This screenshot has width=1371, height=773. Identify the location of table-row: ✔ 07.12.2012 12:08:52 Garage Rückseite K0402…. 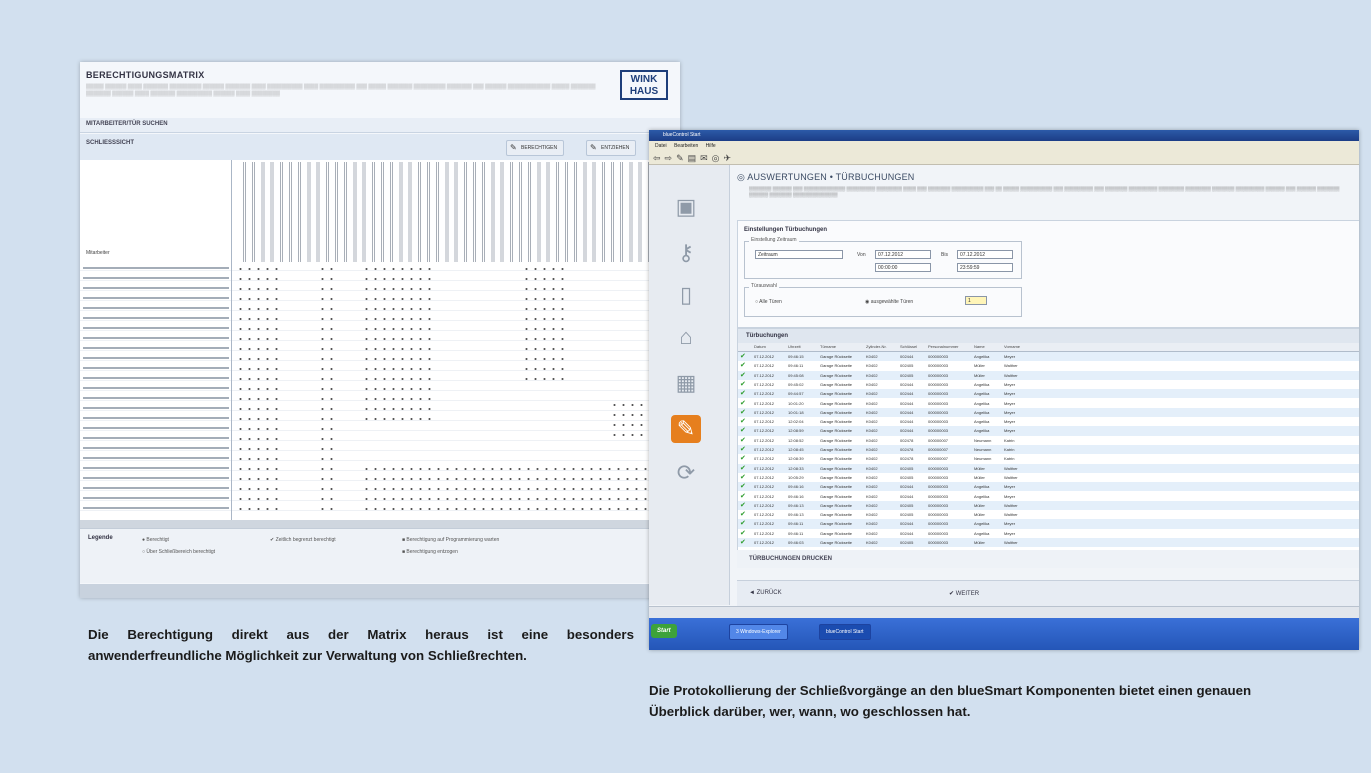
(1048, 440).